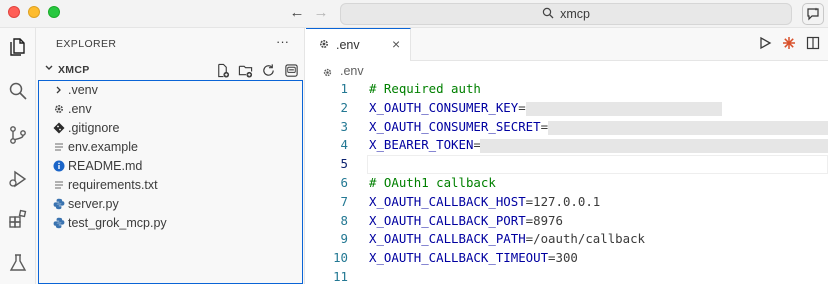  Describe the element at coordinates (567, 276) in the screenshot. I see `code-line: 11` at that location.